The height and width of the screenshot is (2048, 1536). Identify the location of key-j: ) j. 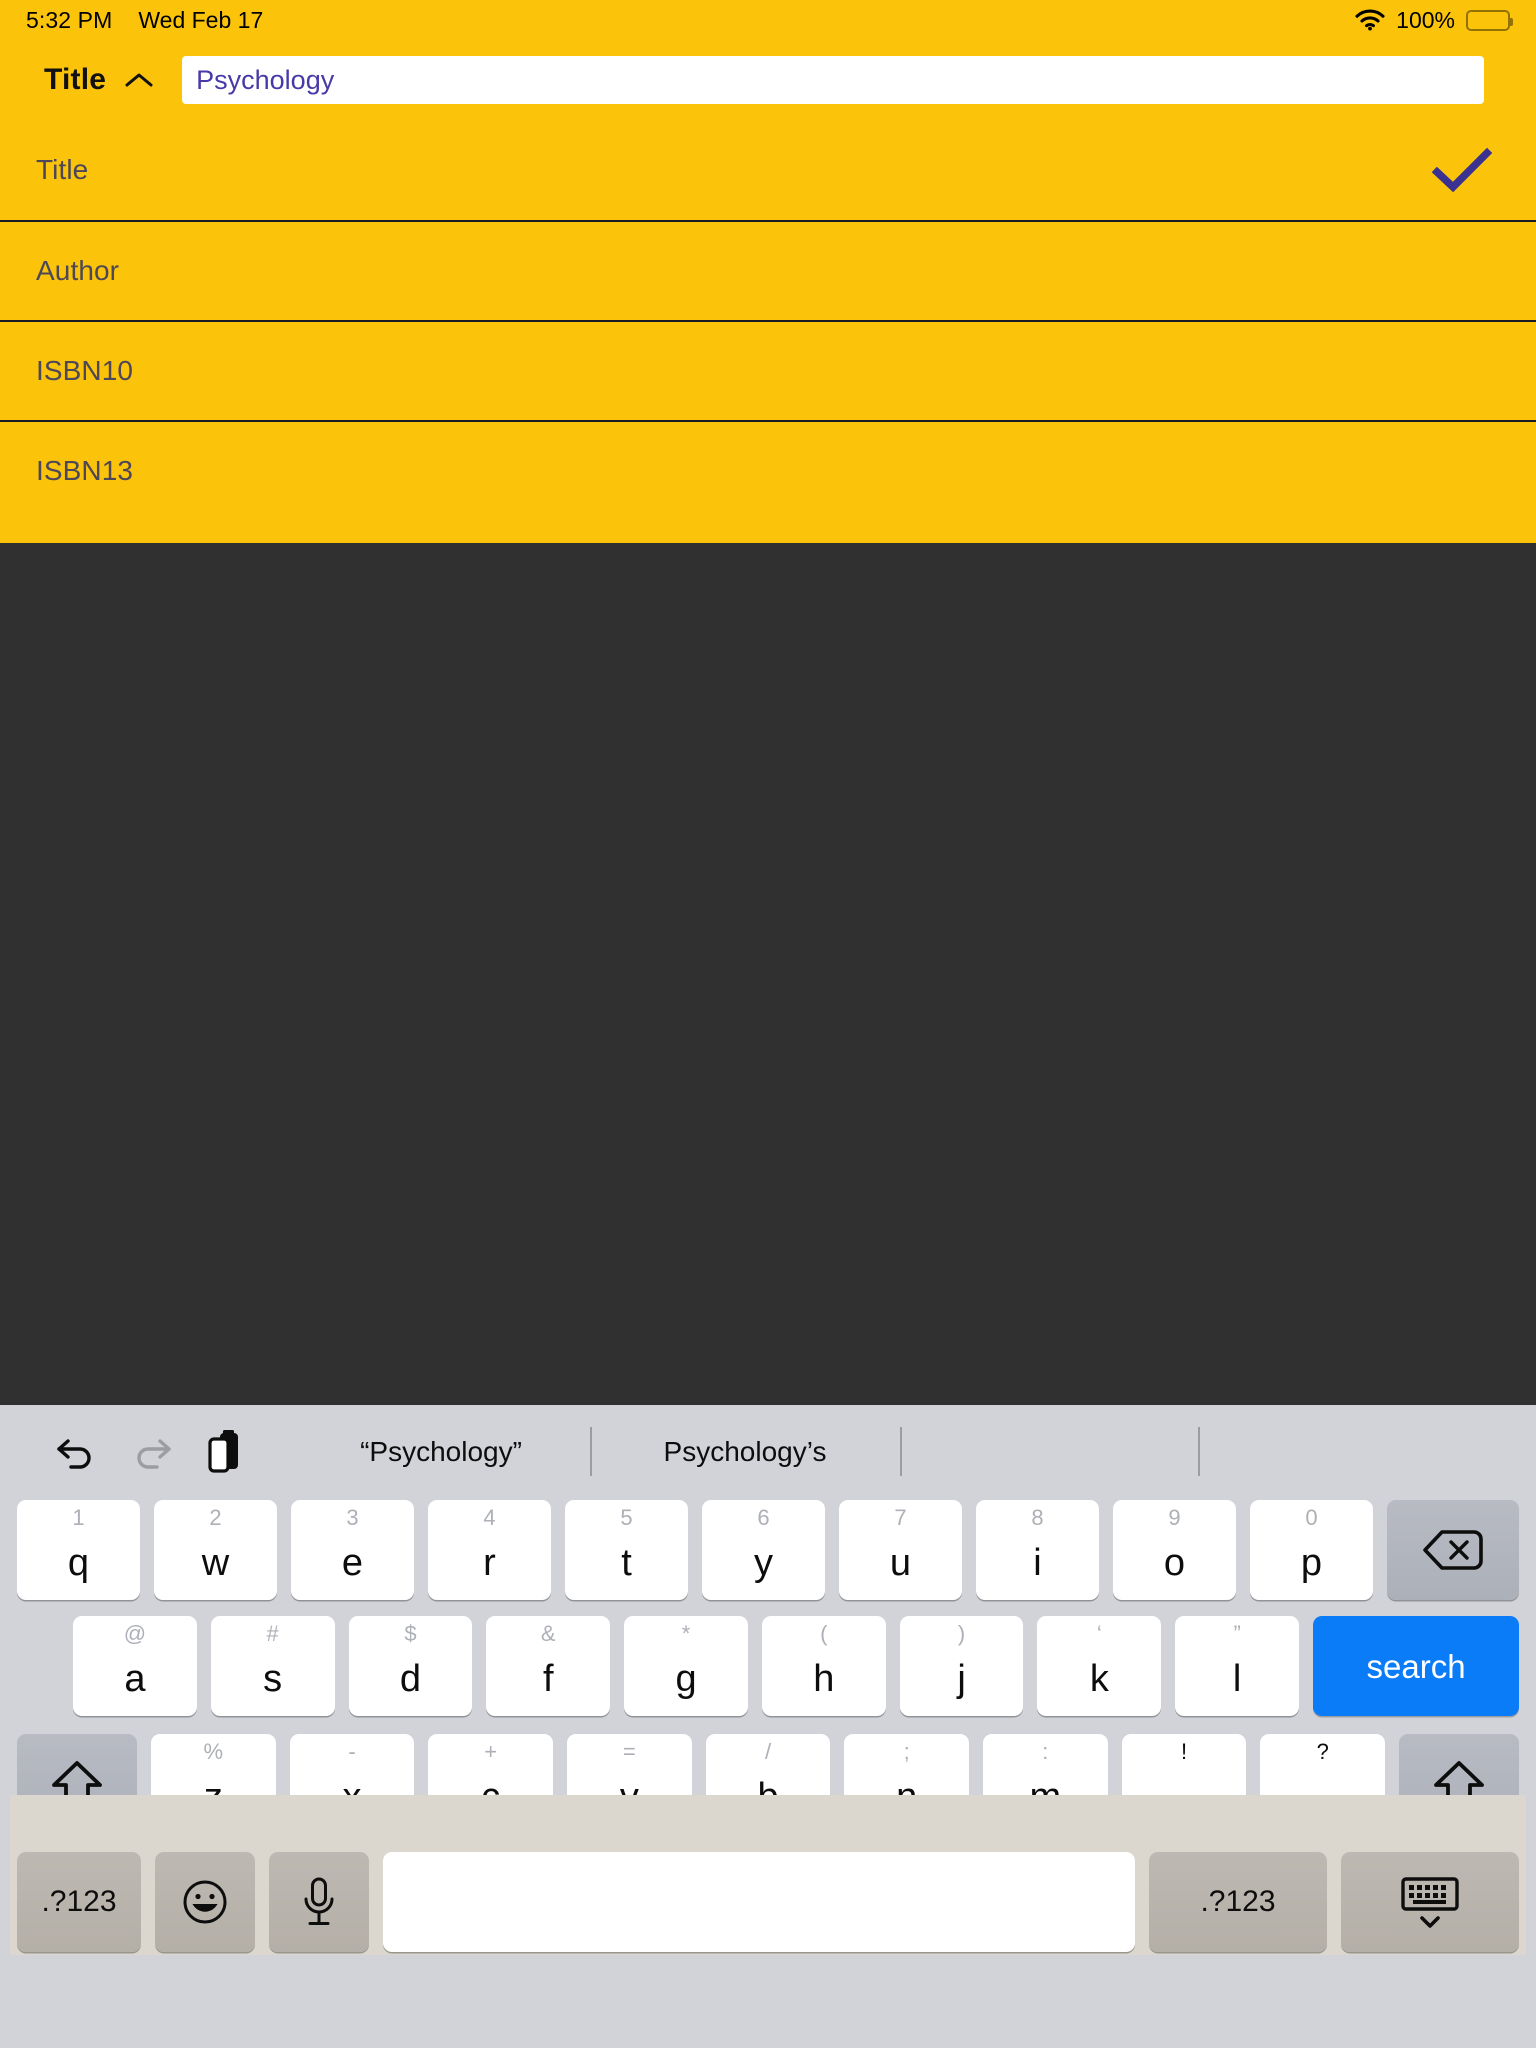
(961, 1666).